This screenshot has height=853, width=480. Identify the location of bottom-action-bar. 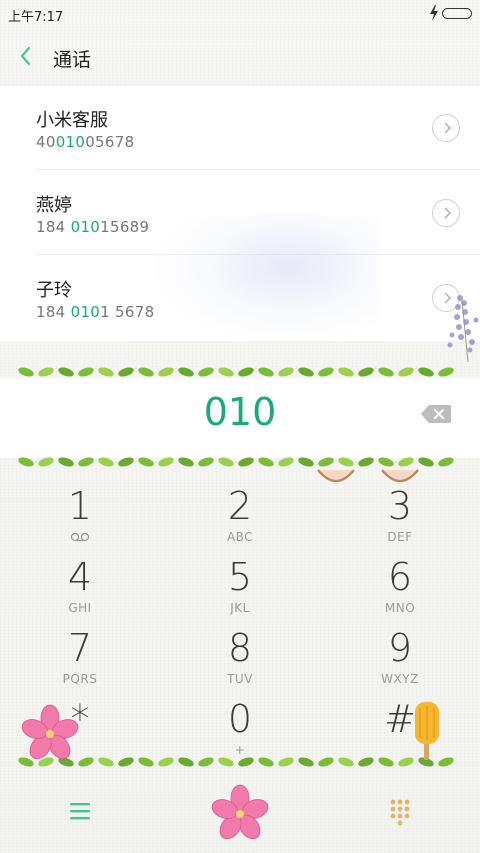
(240, 811).